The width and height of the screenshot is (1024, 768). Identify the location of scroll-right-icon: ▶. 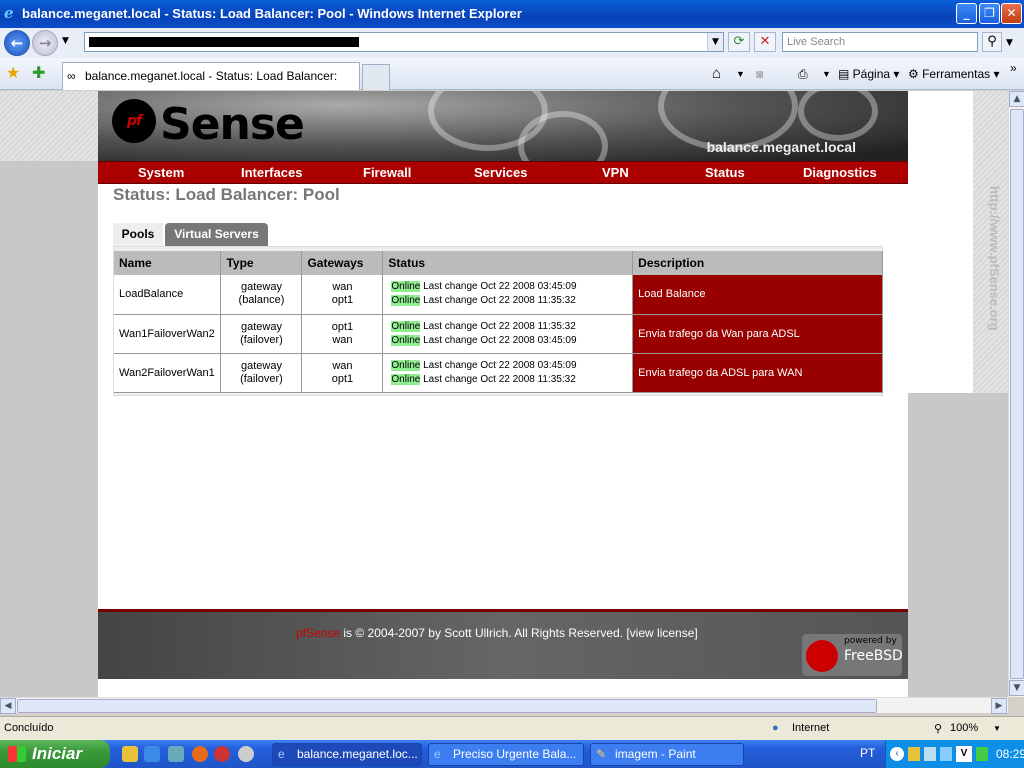
(999, 706).